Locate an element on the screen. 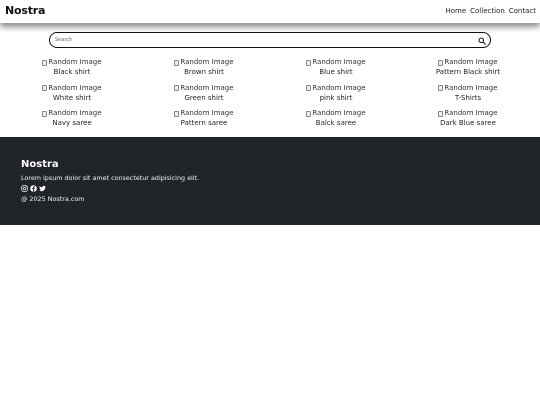 This screenshot has width=540, height=405. product-title: Black shirt is located at coordinates (72, 72).